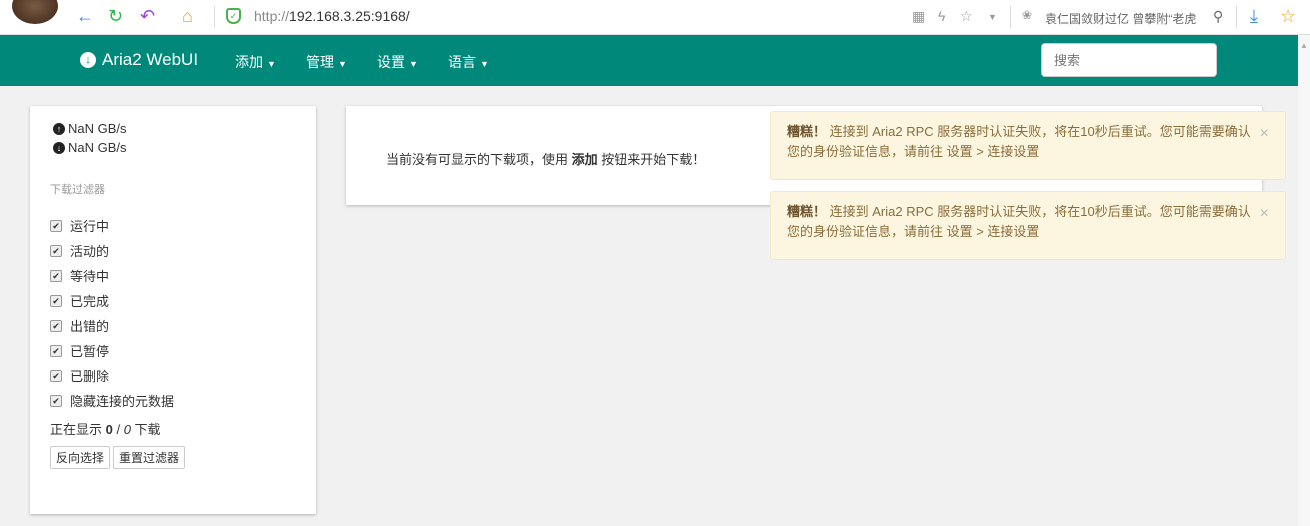 The height and width of the screenshot is (526, 1310). What do you see at coordinates (255, 62) in the screenshot?
I see `menu-add: 添加 ▼` at bounding box center [255, 62].